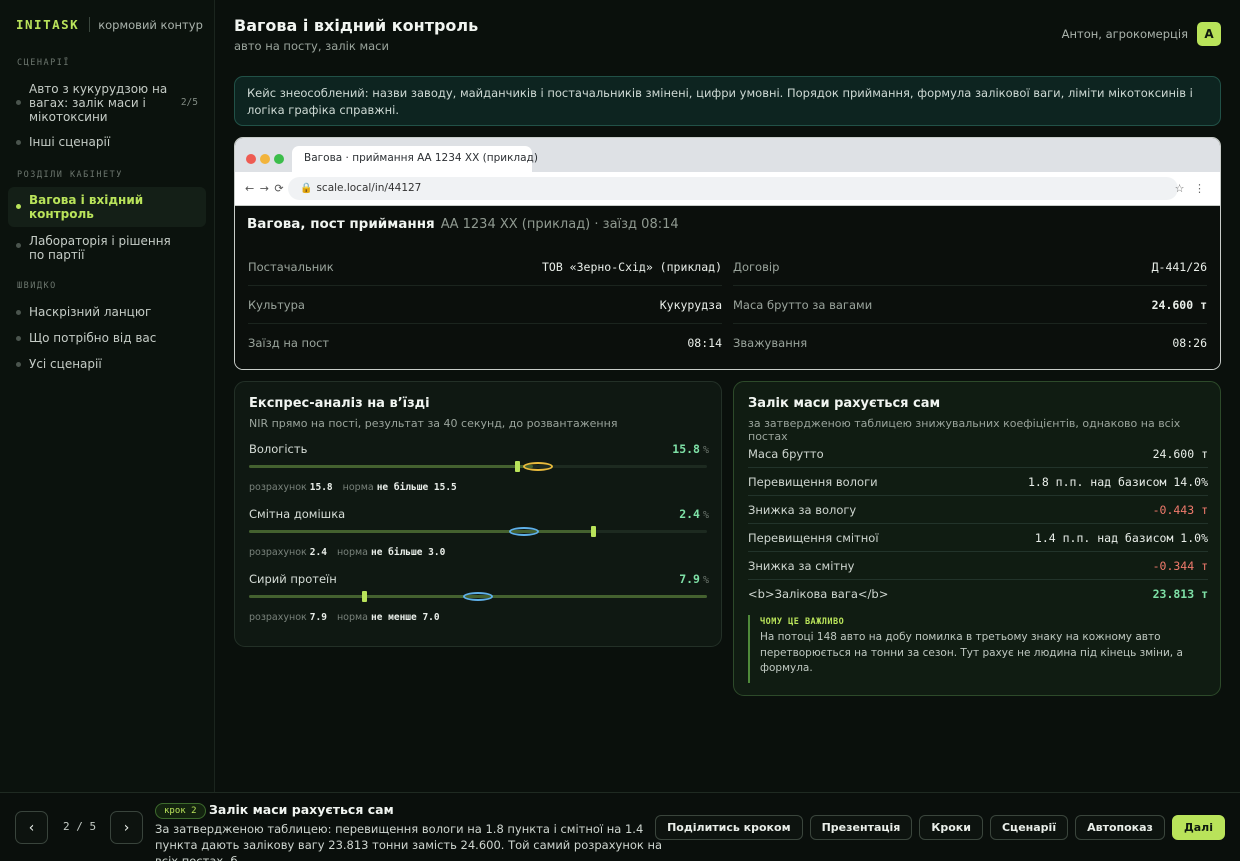 The image size is (1240, 861). I want to click on credit-row: Маса брутто 24.600 т, so click(978, 454).